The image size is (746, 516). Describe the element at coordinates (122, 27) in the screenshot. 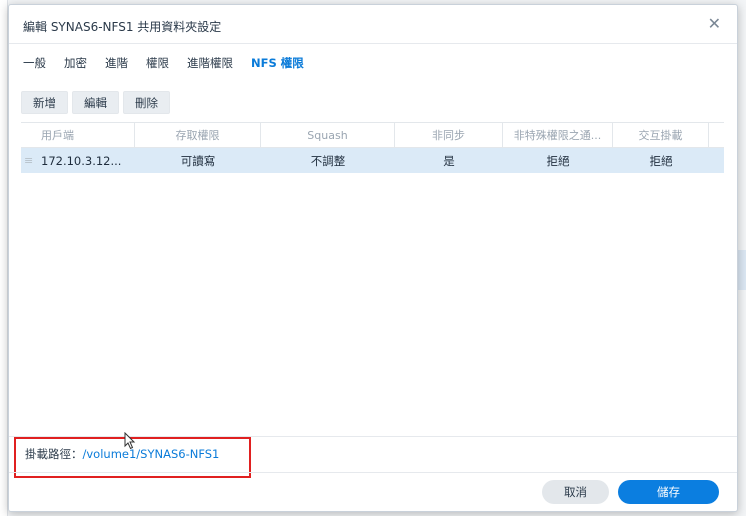

I see `dialog-title: 編輯 SYNAS6-NFS1 共用資料夾設定` at that location.